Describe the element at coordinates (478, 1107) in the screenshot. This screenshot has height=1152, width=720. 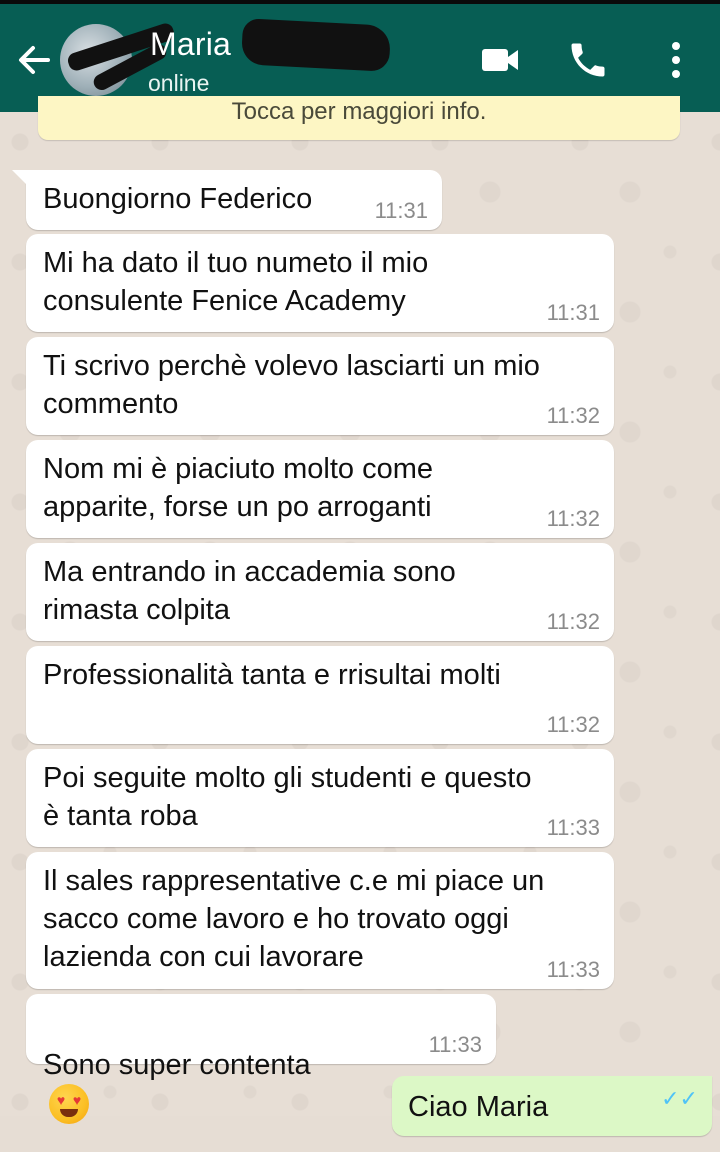
I see `message-text: Ciao Maria` at that location.